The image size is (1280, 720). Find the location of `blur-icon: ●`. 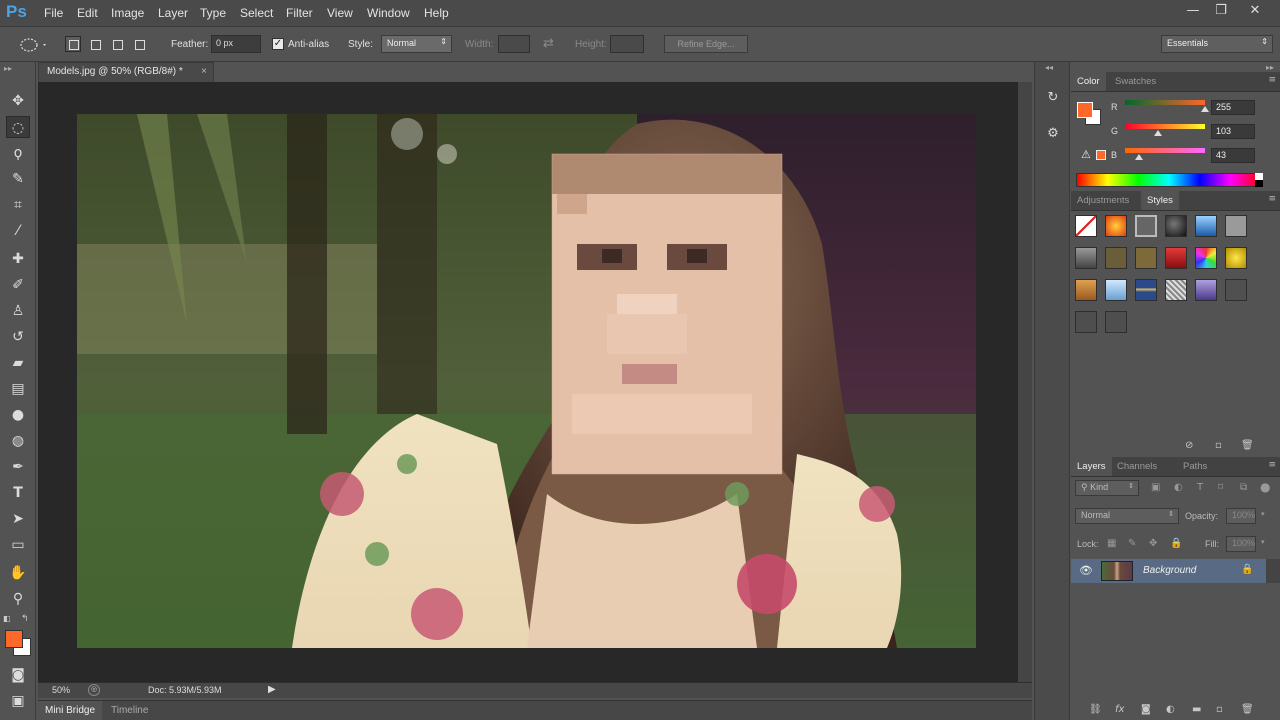

blur-icon: ● is located at coordinates (18, 415).